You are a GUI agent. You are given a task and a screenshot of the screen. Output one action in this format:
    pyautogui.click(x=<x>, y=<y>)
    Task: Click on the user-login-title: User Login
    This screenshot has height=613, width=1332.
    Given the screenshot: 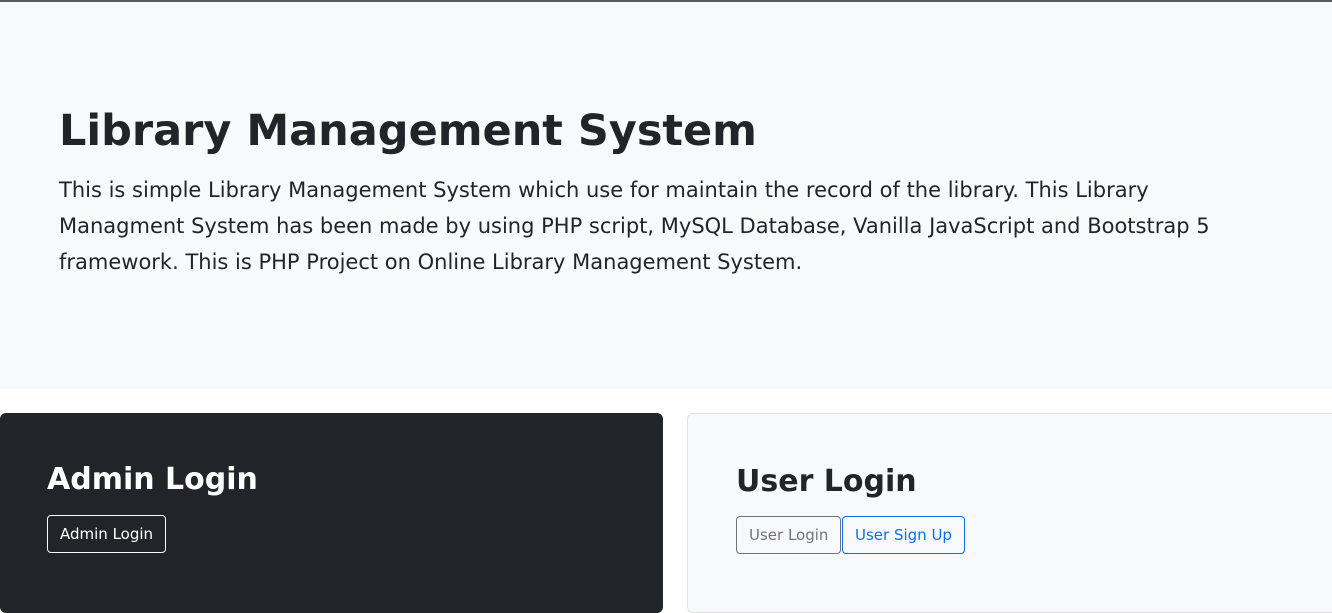 What is the action you would take?
    pyautogui.click(x=826, y=481)
    